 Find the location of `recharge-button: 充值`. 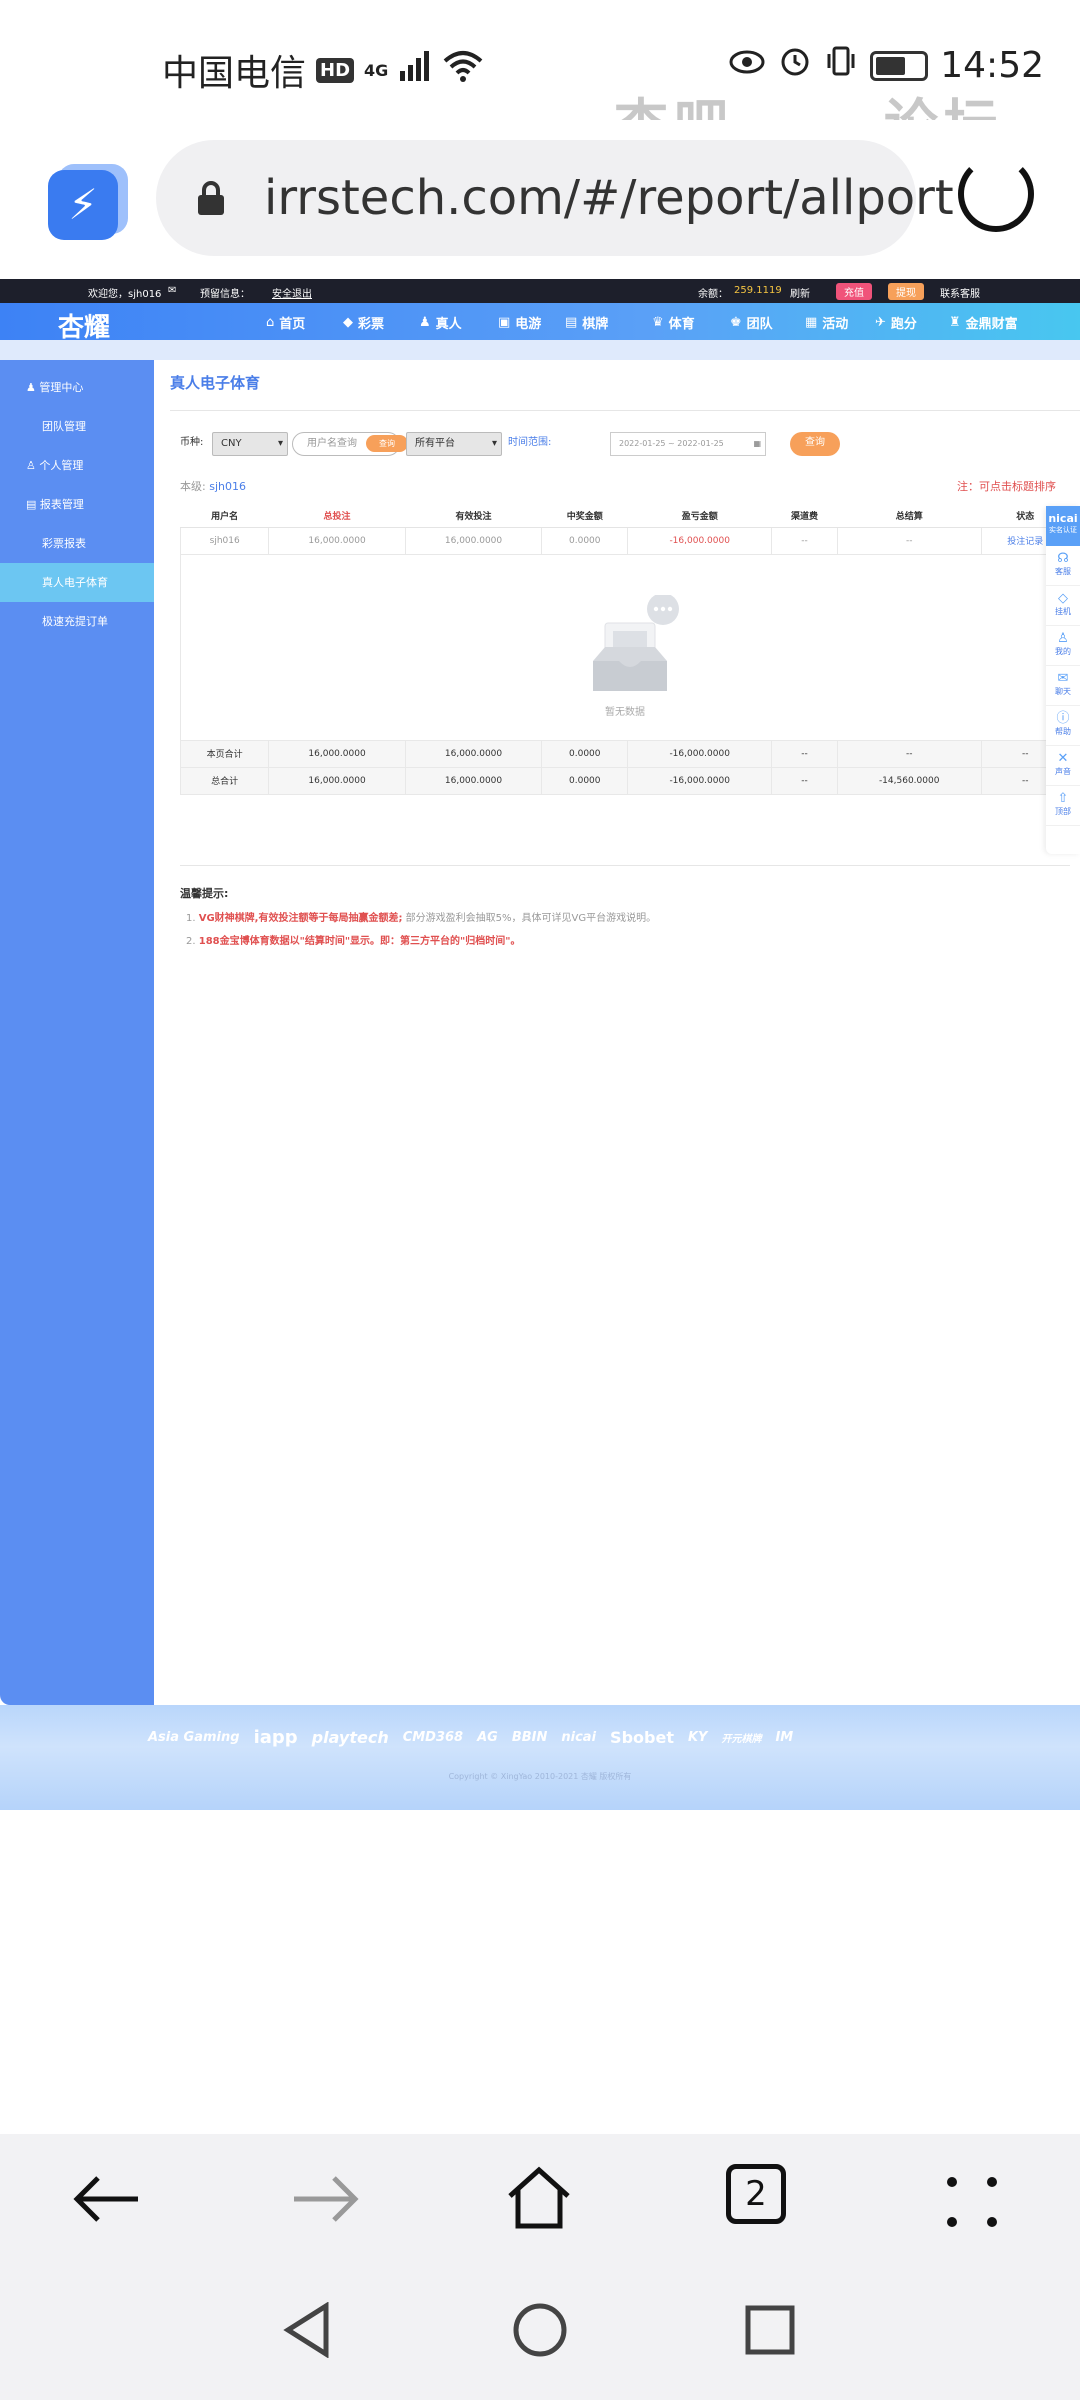

recharge-button: 充值 is located at coordinates (854, 291).